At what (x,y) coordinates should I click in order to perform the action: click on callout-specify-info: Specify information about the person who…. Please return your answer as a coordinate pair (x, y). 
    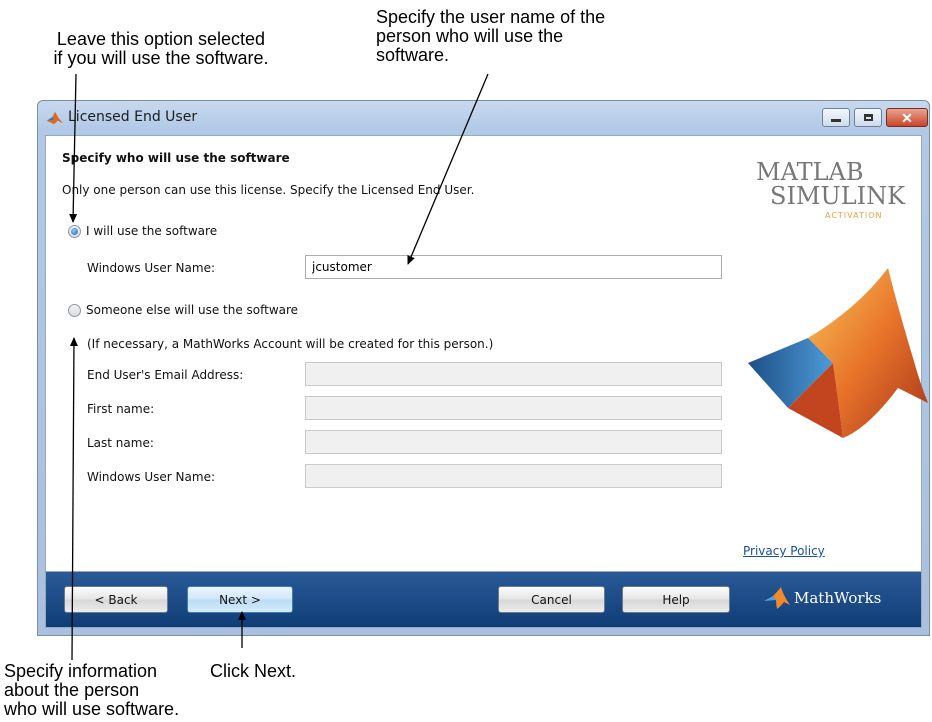
    Looking at the image, I should click on (92, 690).